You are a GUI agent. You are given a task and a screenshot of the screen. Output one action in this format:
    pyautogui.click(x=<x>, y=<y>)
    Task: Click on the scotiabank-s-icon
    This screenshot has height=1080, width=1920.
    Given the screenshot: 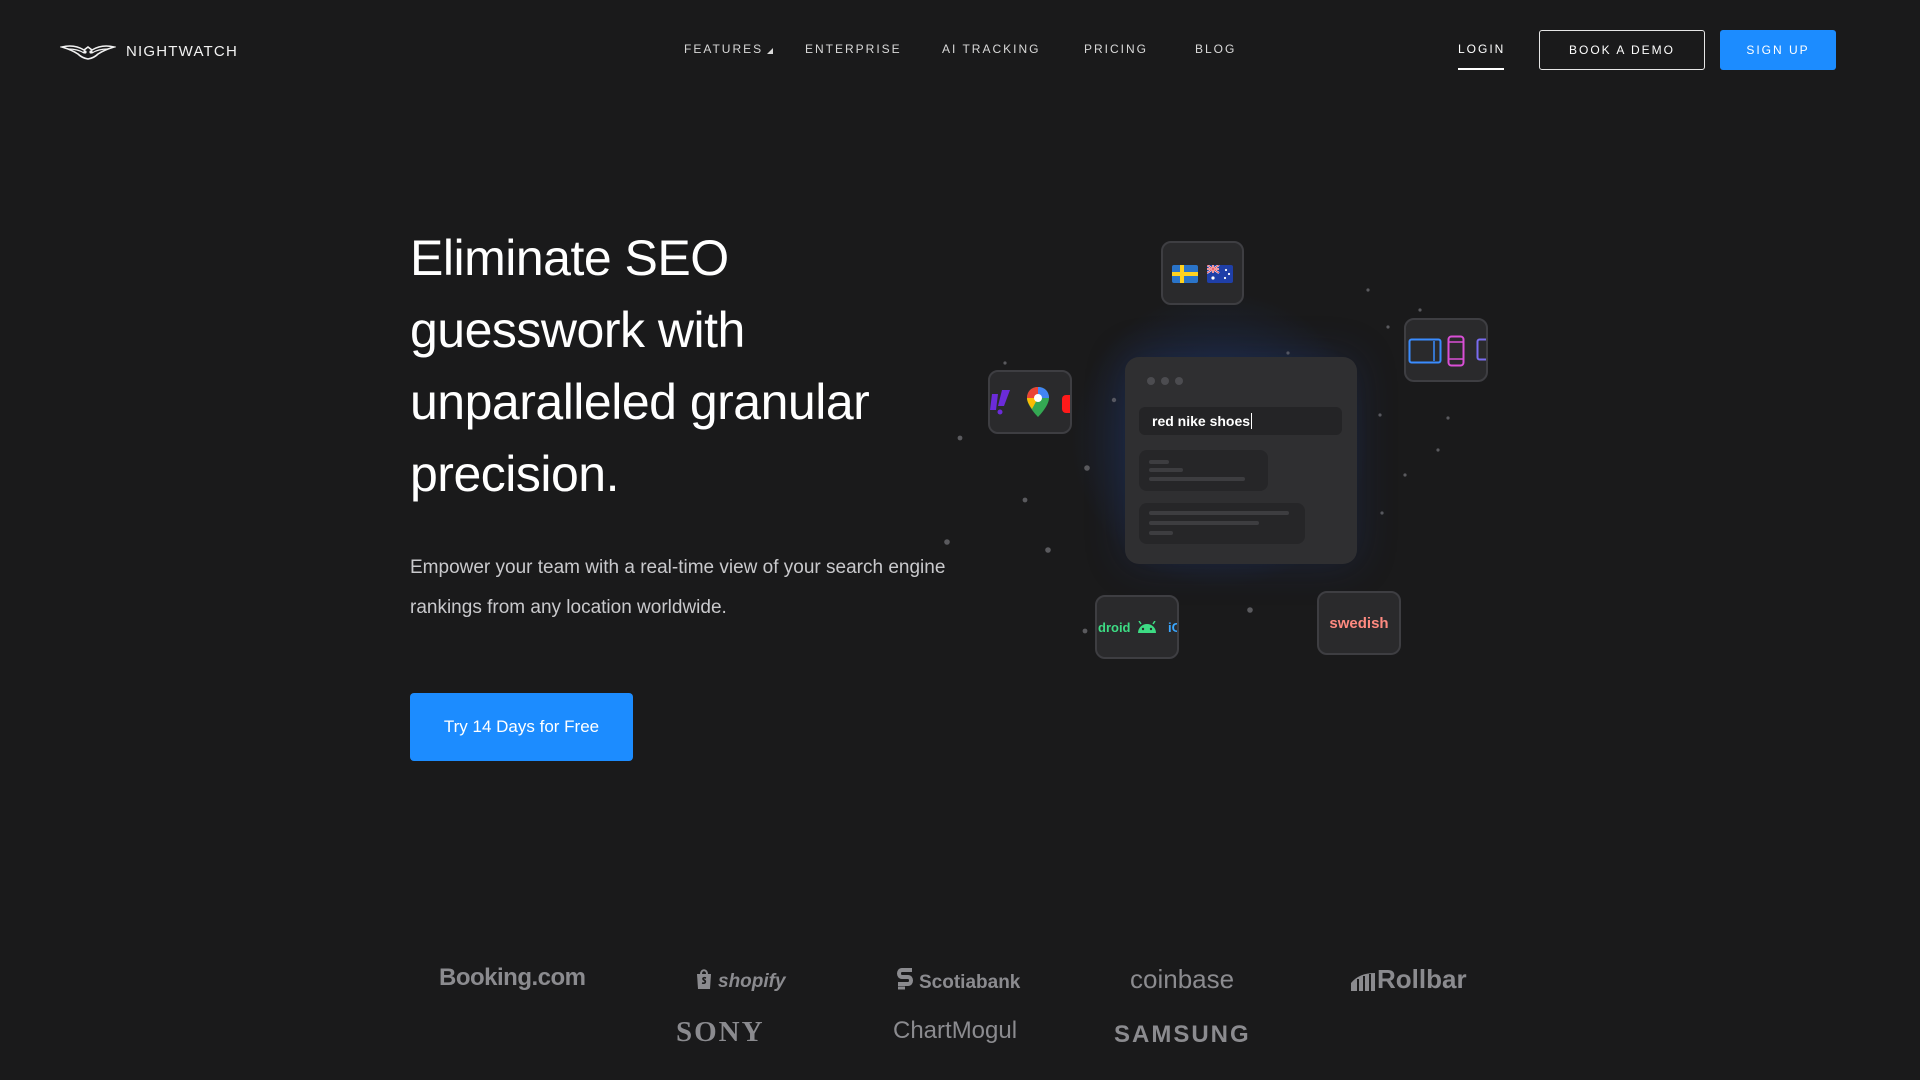 What is the action you would take?
    pyautogui.click(x=905, y=979)
    